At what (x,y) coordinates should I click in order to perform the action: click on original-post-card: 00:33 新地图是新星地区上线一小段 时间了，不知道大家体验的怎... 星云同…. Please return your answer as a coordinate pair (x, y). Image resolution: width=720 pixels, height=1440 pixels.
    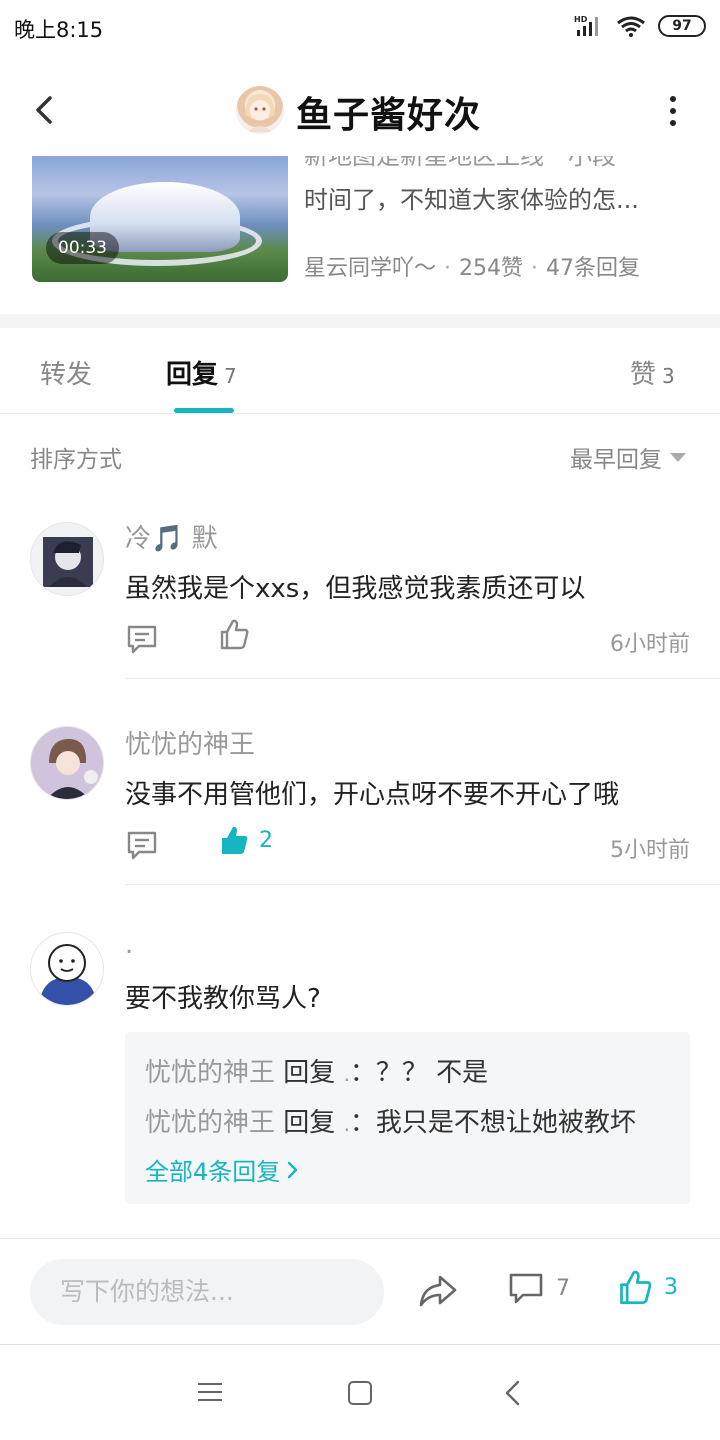
    Looking at the image, I should click on (360, 234).